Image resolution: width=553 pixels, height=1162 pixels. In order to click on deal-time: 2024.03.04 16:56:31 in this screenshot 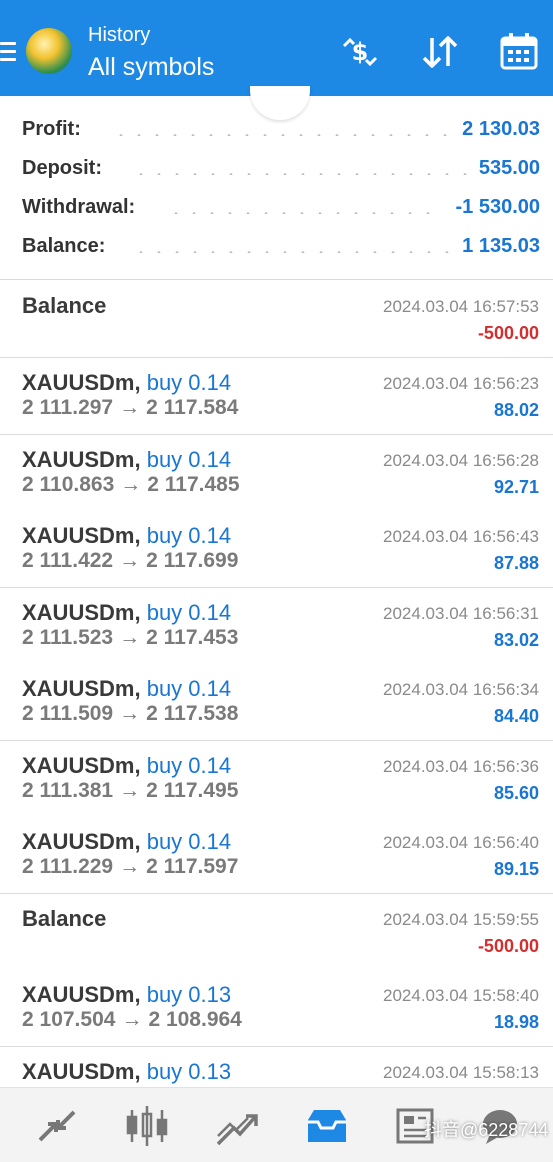, I will do `click(461, 613)`.